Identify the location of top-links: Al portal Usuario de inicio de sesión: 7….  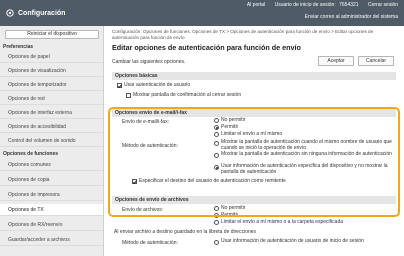
(318, 5).